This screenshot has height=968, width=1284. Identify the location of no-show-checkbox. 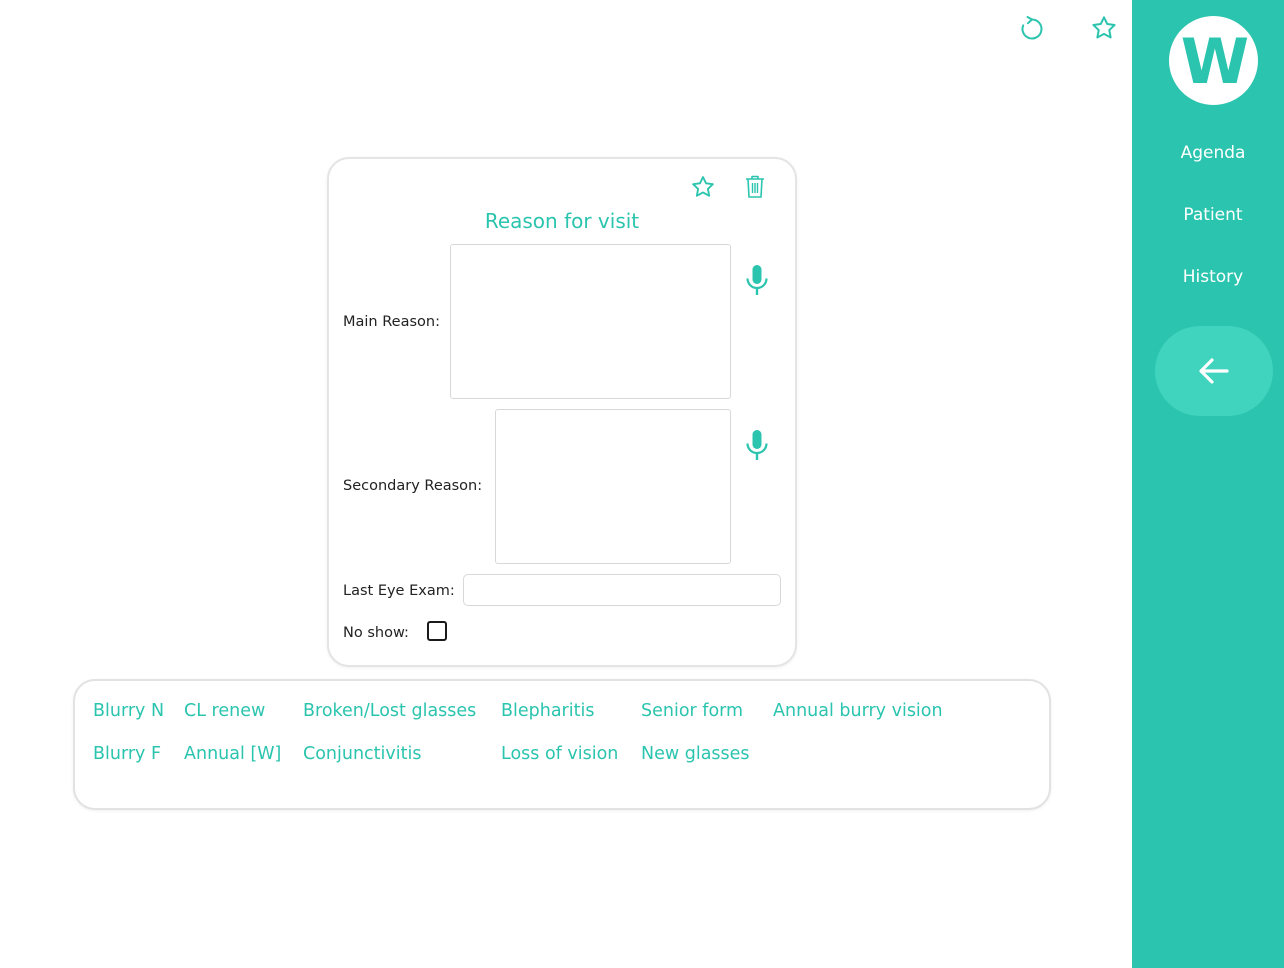
(437, 631).